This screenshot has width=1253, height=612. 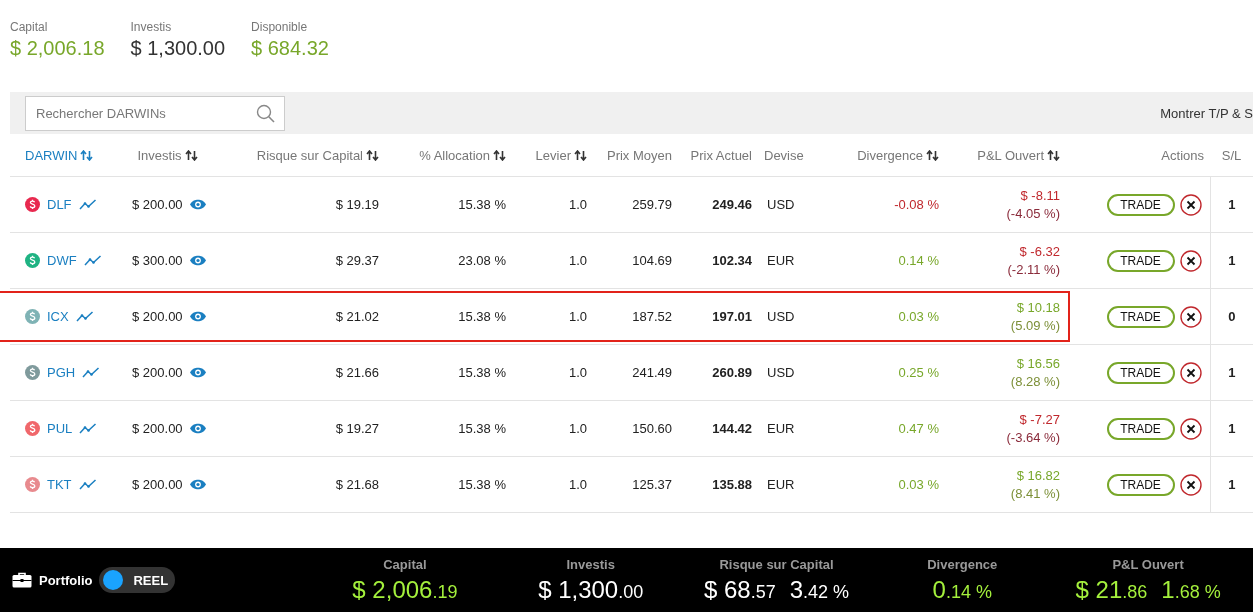 I want to click on table-cell: 15.38 %, so click(x=482, y=204).